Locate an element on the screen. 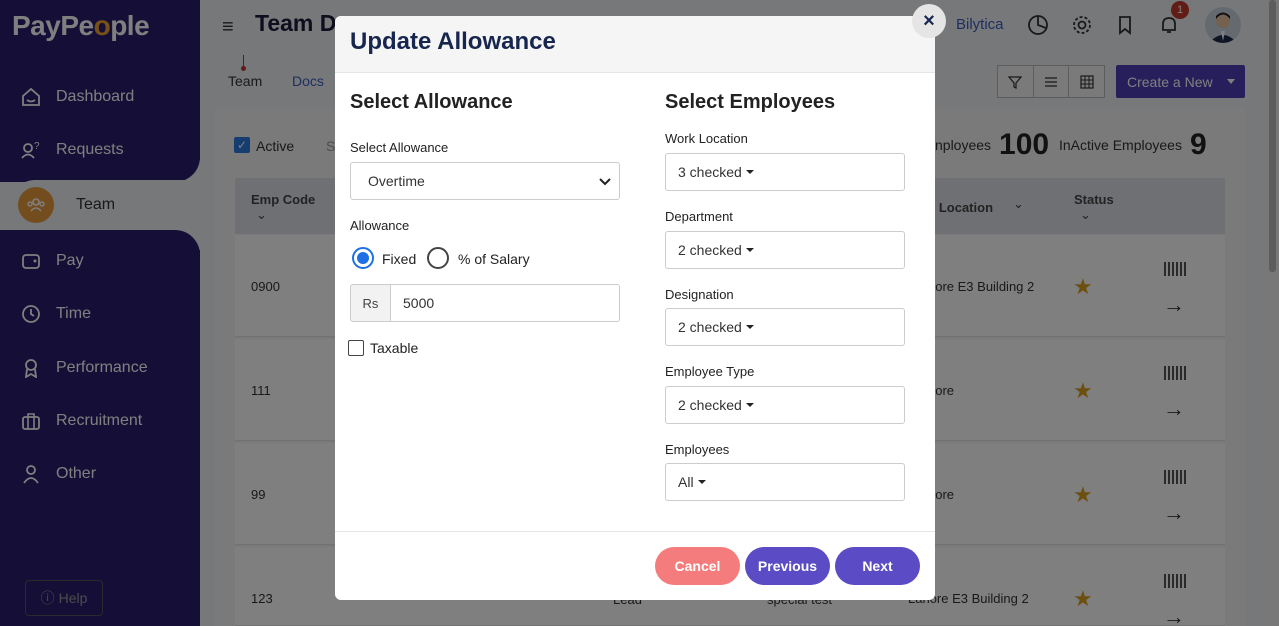  amount-input-group: Rs 5000 is located at coordinates (485, 303).